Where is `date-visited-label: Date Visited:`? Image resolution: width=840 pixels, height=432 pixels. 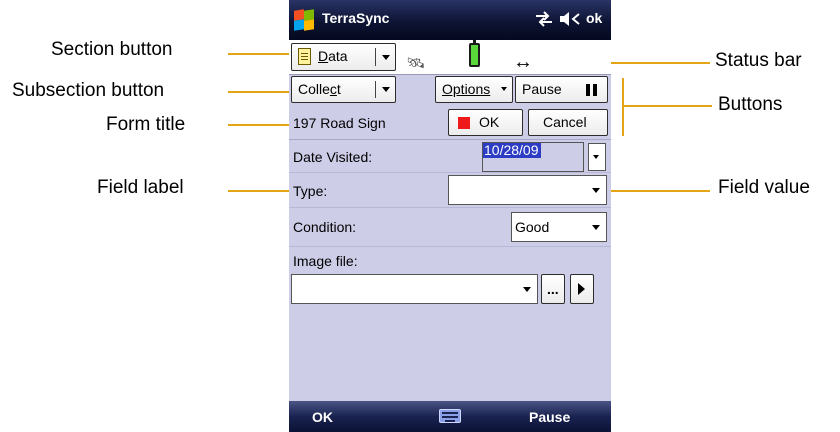
date-visited-label: Date Visited: is located at coordinates (333, 157).